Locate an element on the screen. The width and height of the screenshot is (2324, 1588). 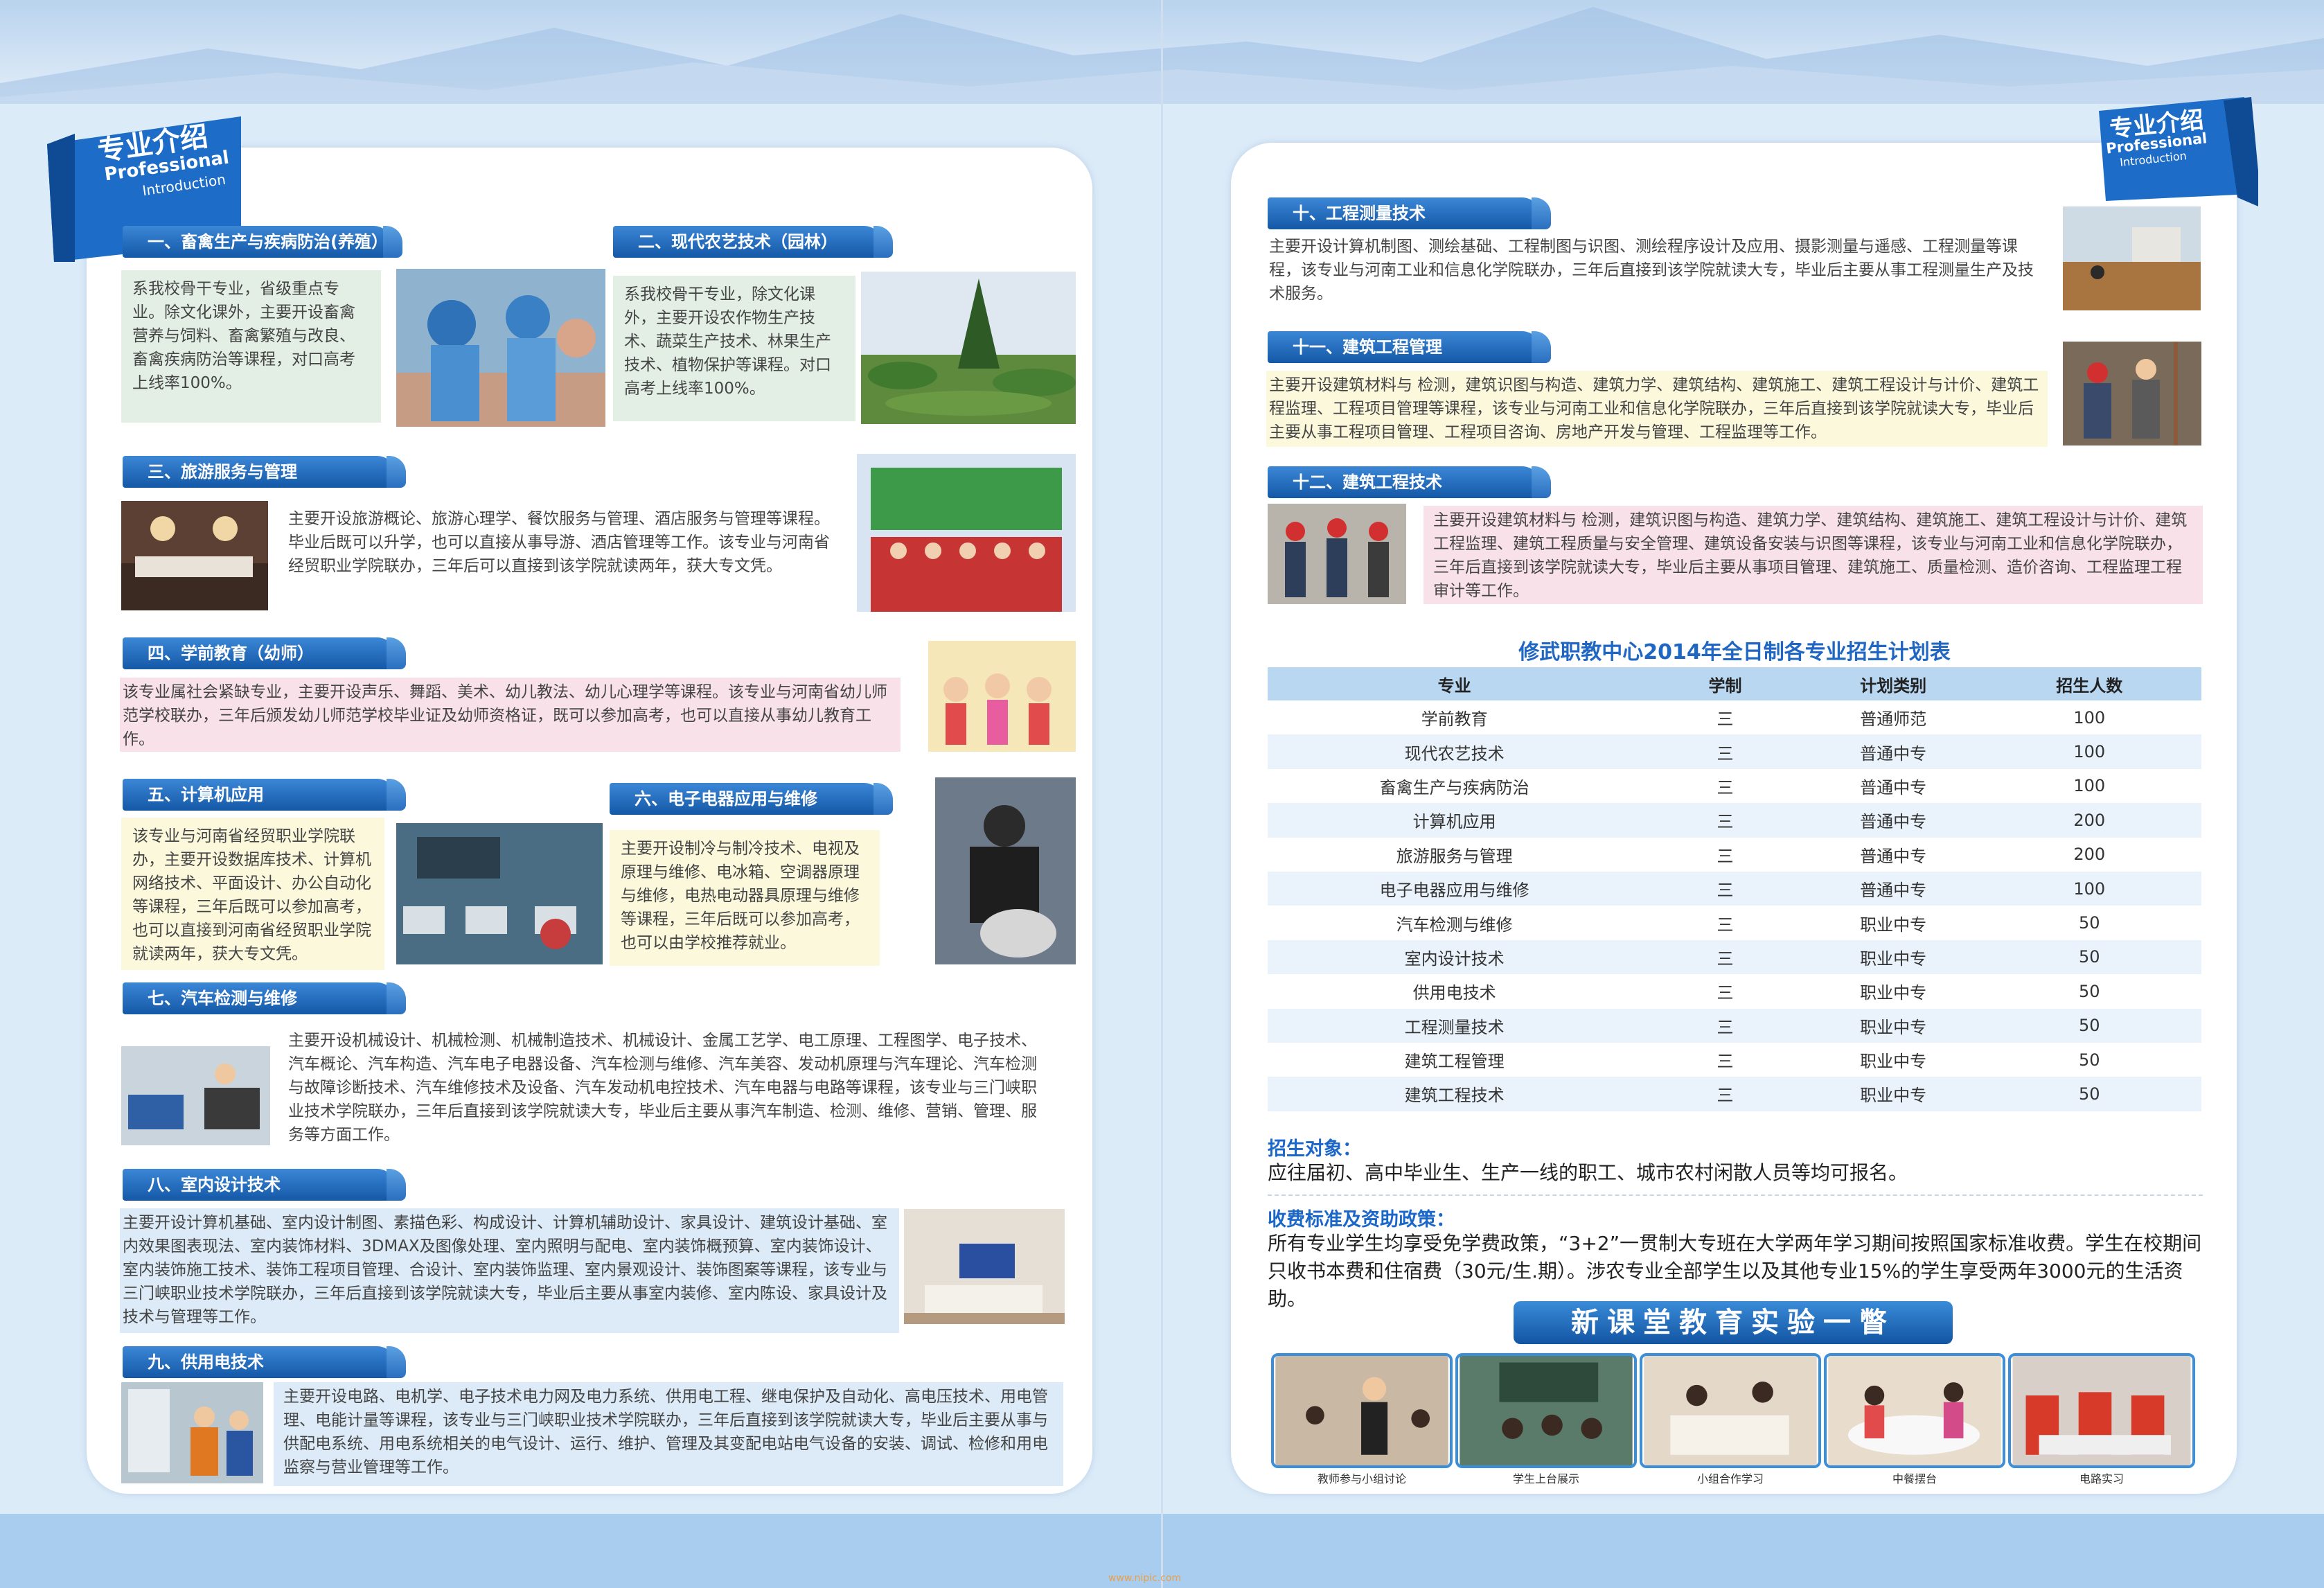
photo-interior-room is located at coordinates (985, 1266).